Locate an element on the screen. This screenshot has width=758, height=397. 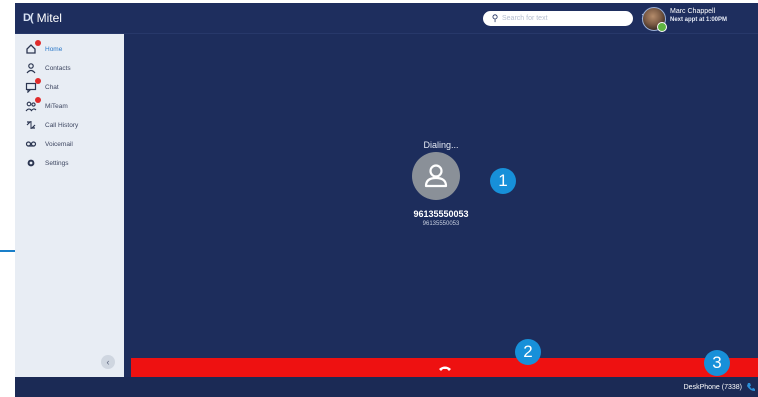
chat-icon is located at coordinates (33, 85).